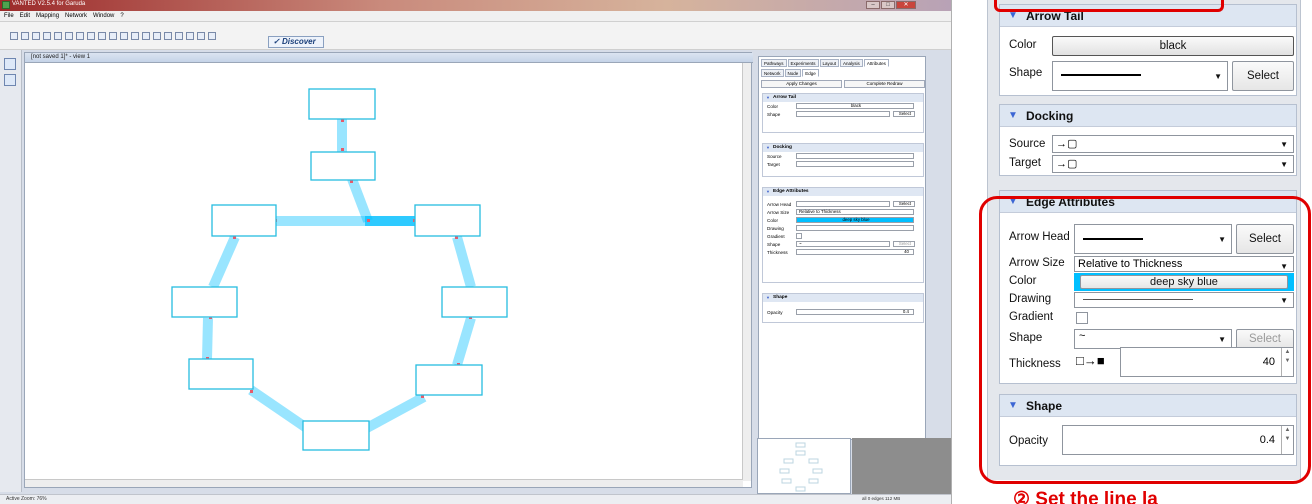  I want to click on mini-arrow-size-label: Arrow Size, so click(778, 212).